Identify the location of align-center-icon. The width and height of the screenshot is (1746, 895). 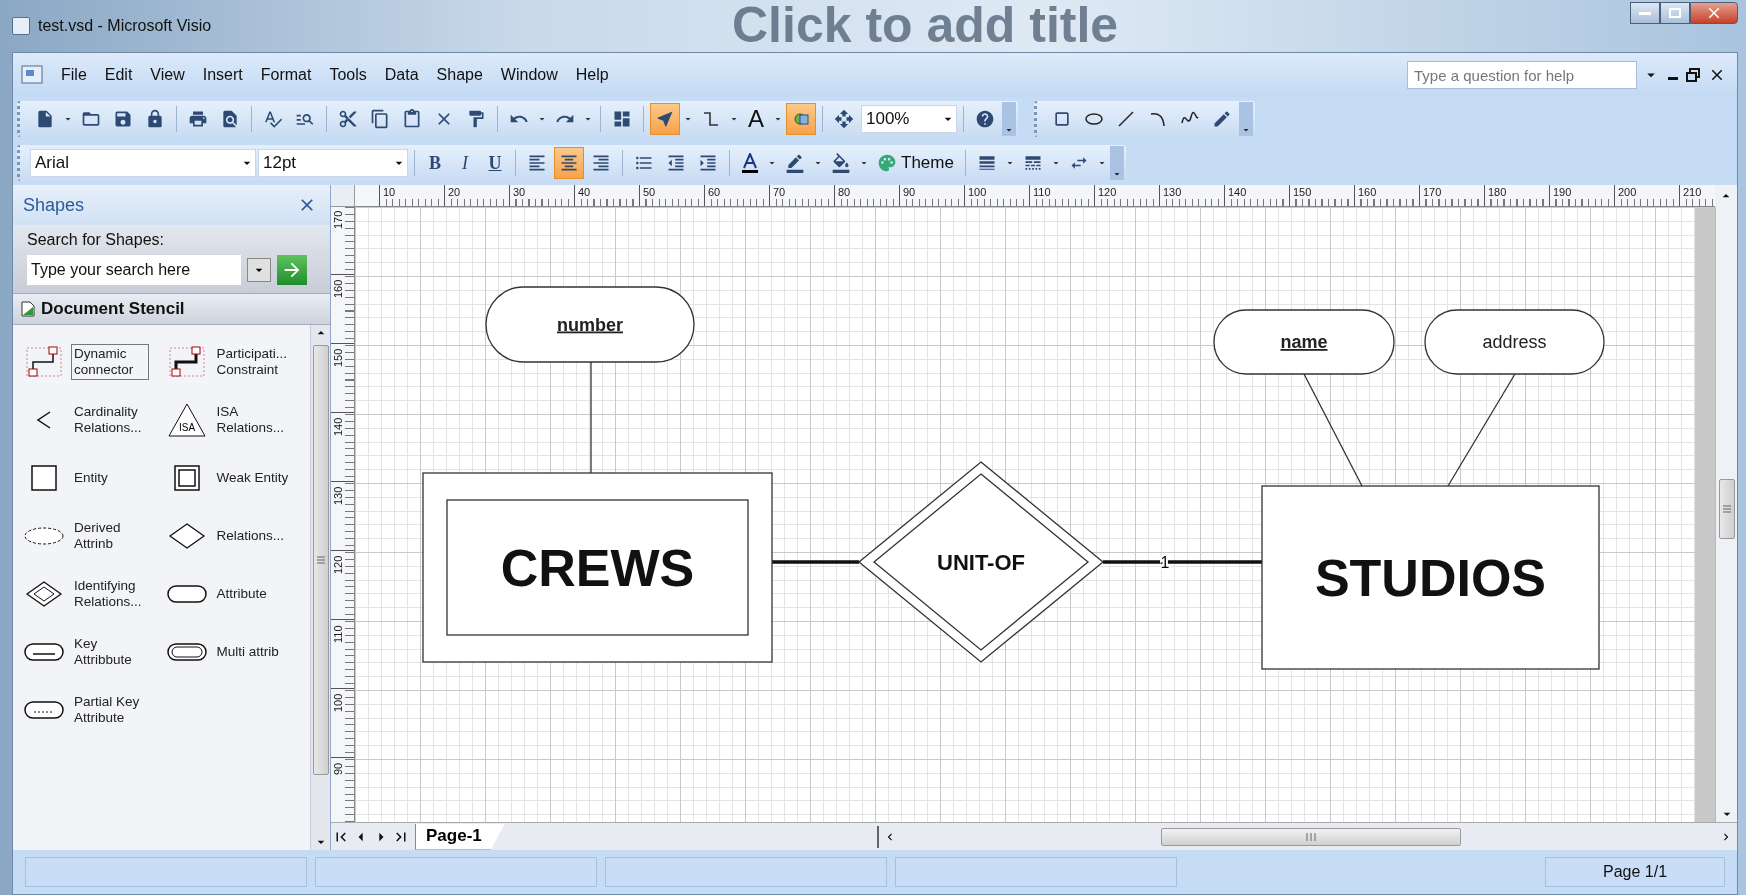
(569, 163).